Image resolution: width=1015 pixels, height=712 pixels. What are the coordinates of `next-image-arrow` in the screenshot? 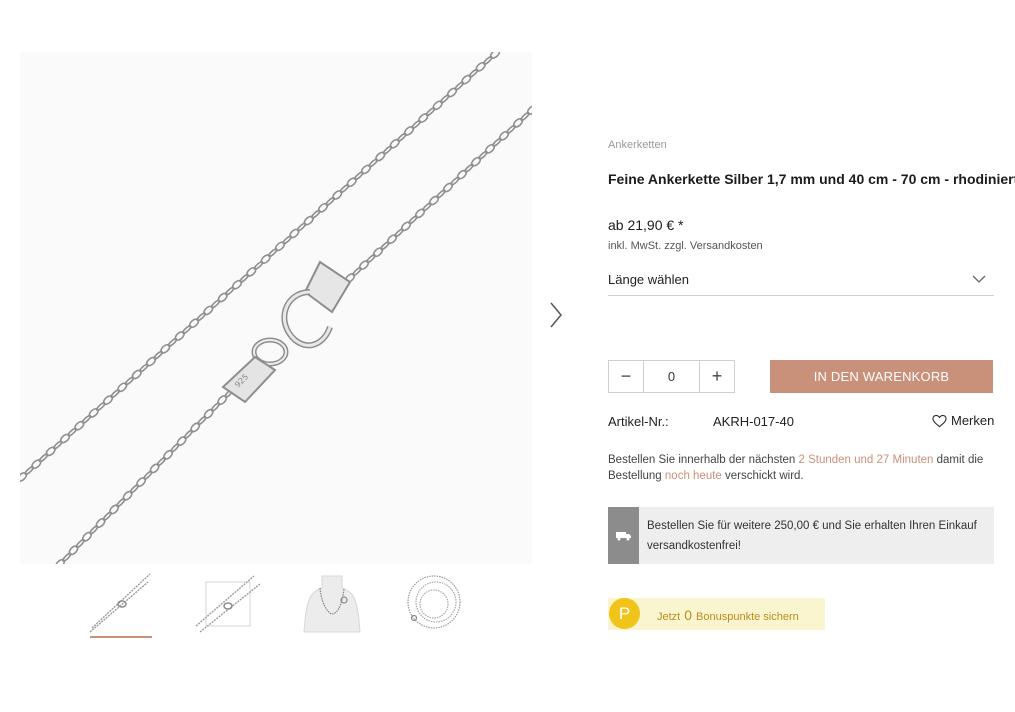 It's located at (556, 315).